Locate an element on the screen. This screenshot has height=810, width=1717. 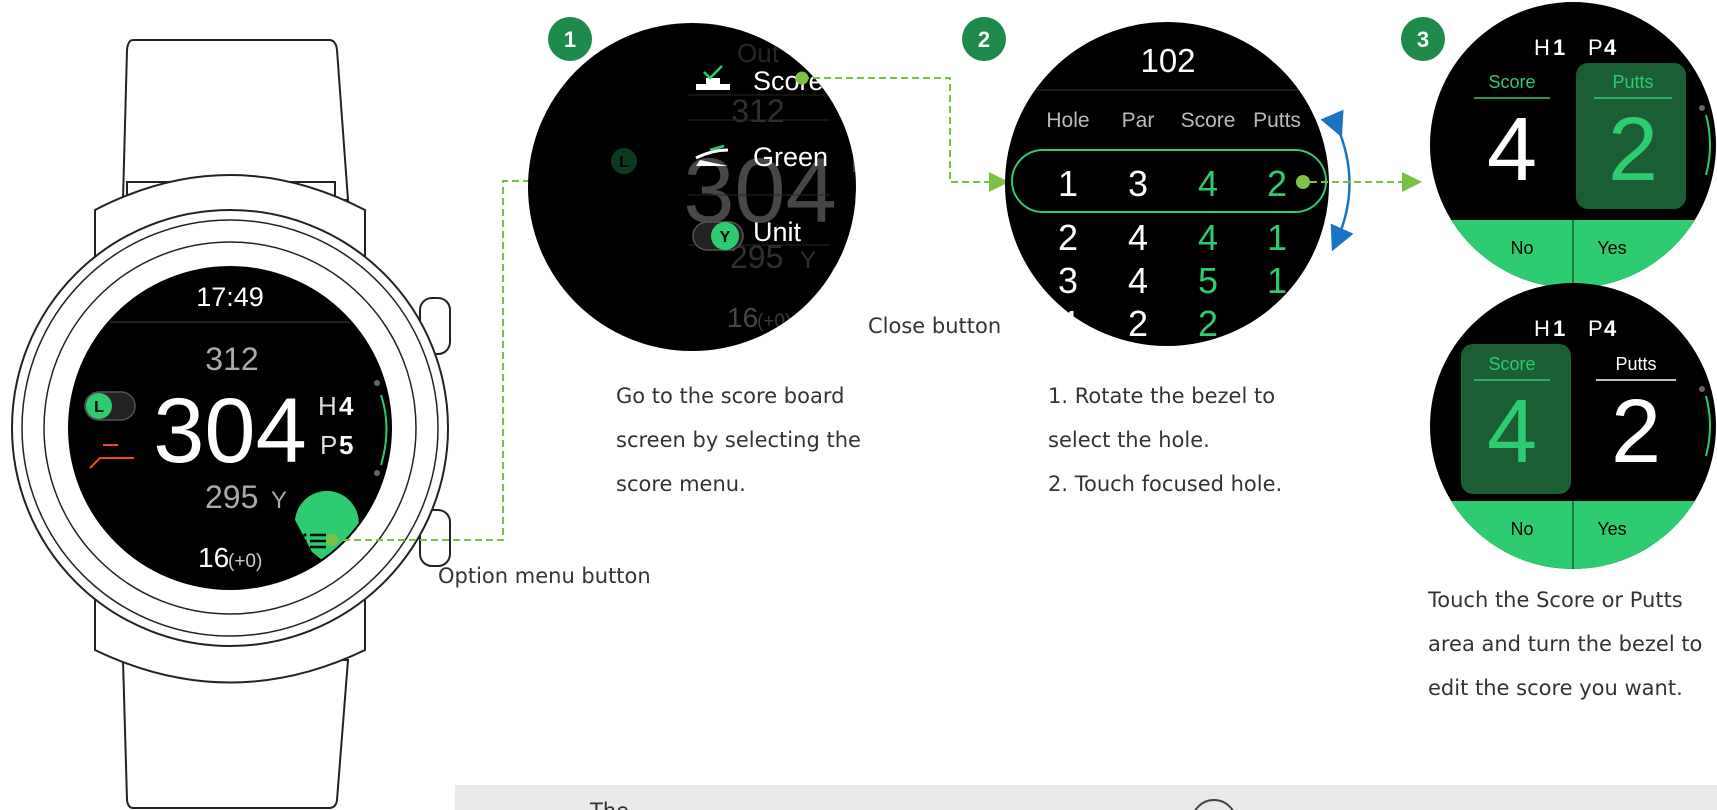
step2-panel: 2 102 Hole Par Score Putts 1 3 4 22 4 4 13 4 5 14 2 2 1 is located at coordinates (1158, 181).